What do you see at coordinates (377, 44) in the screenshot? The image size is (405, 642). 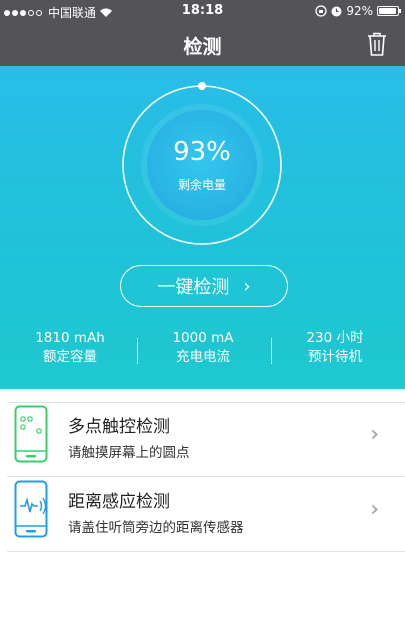 I see `trash-icon` at bounding box center [377, 44].